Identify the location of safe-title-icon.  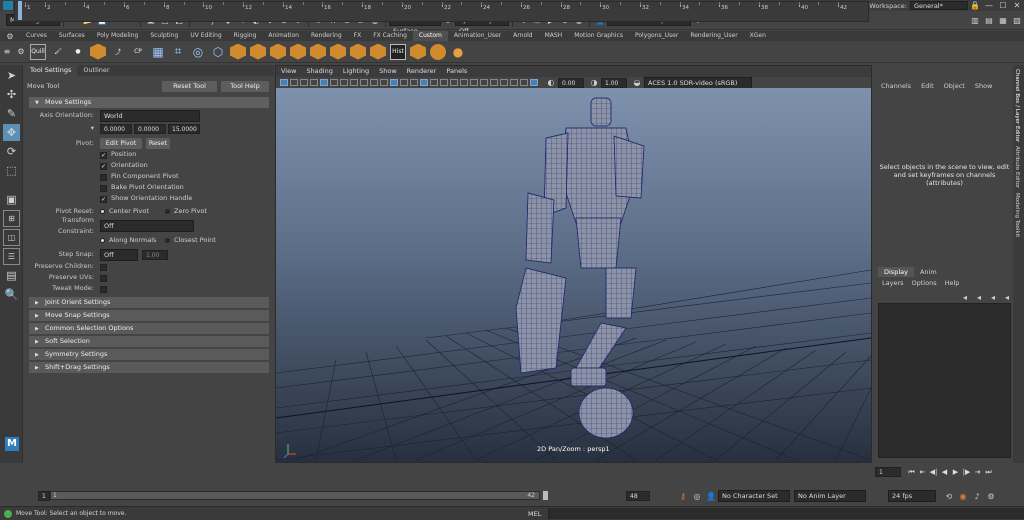
(384, 82).